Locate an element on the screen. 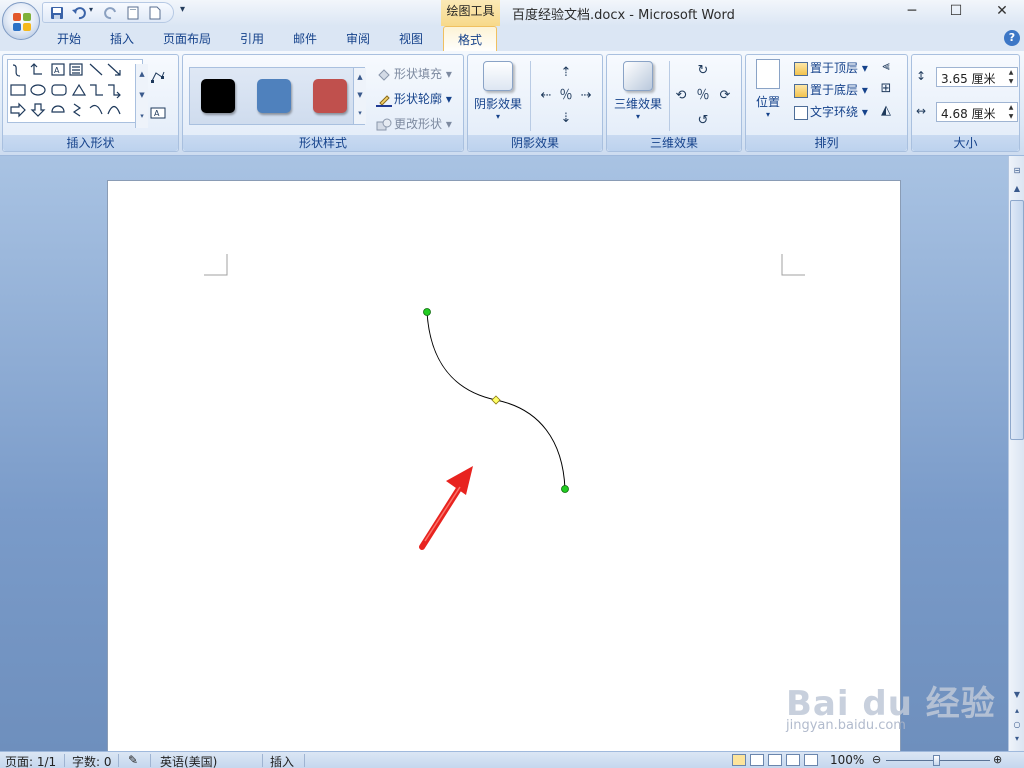 The height and width of the screenshot is (768, 1024). tab-home: 开始 is located at coordinates (69, 38).